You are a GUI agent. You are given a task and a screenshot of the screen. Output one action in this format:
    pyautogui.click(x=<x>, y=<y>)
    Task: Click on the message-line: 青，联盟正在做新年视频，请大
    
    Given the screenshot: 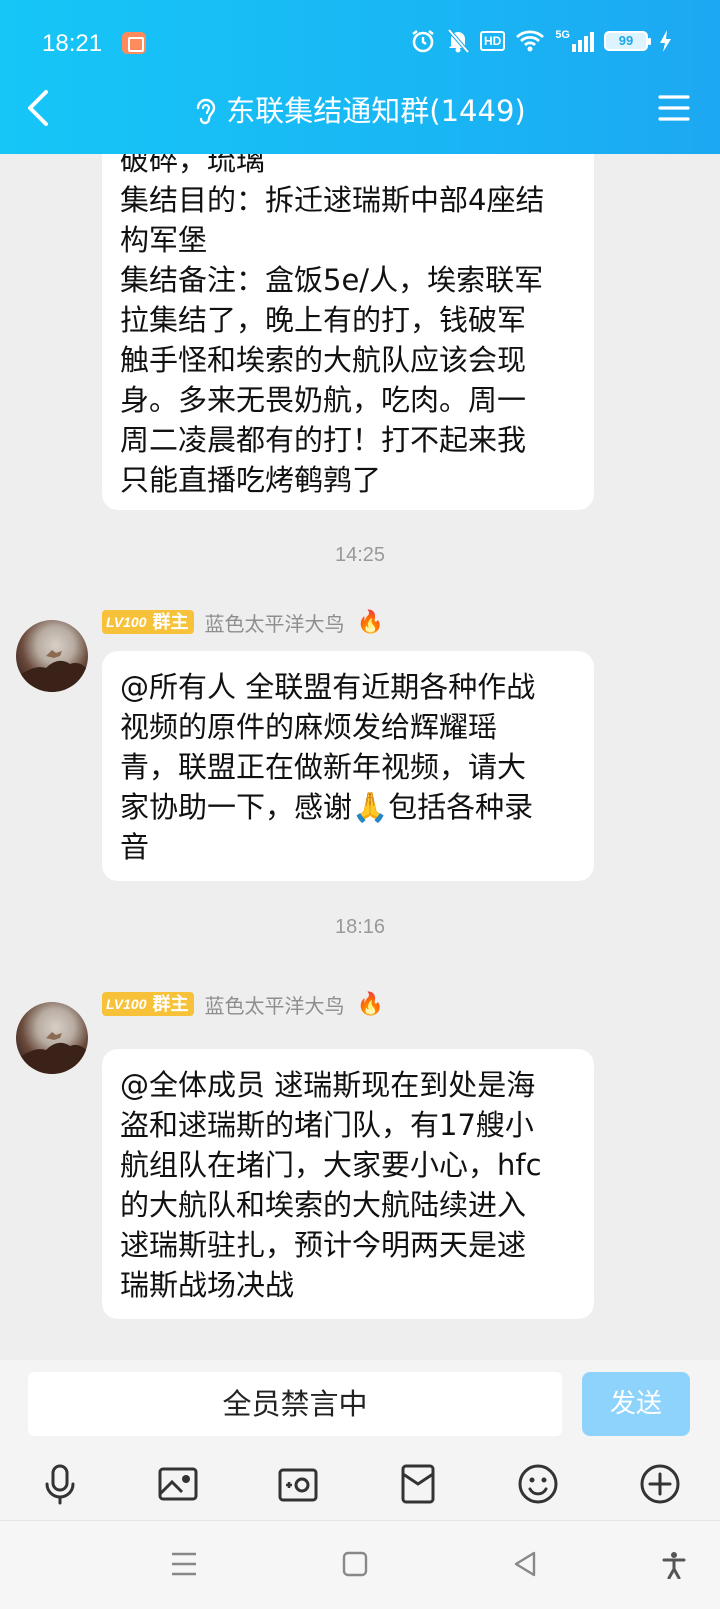 What is the action you would take?
    pyautogui.click(x=323, y=767)
    